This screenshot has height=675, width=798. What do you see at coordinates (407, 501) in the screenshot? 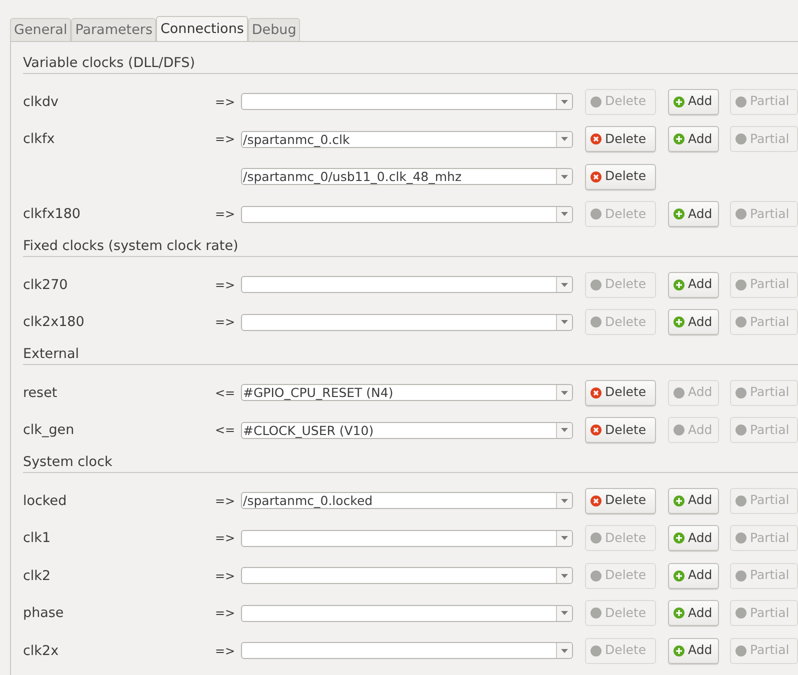
I see `combo-box: /spartanmc_0.locked` at bounding box center [407, 501].